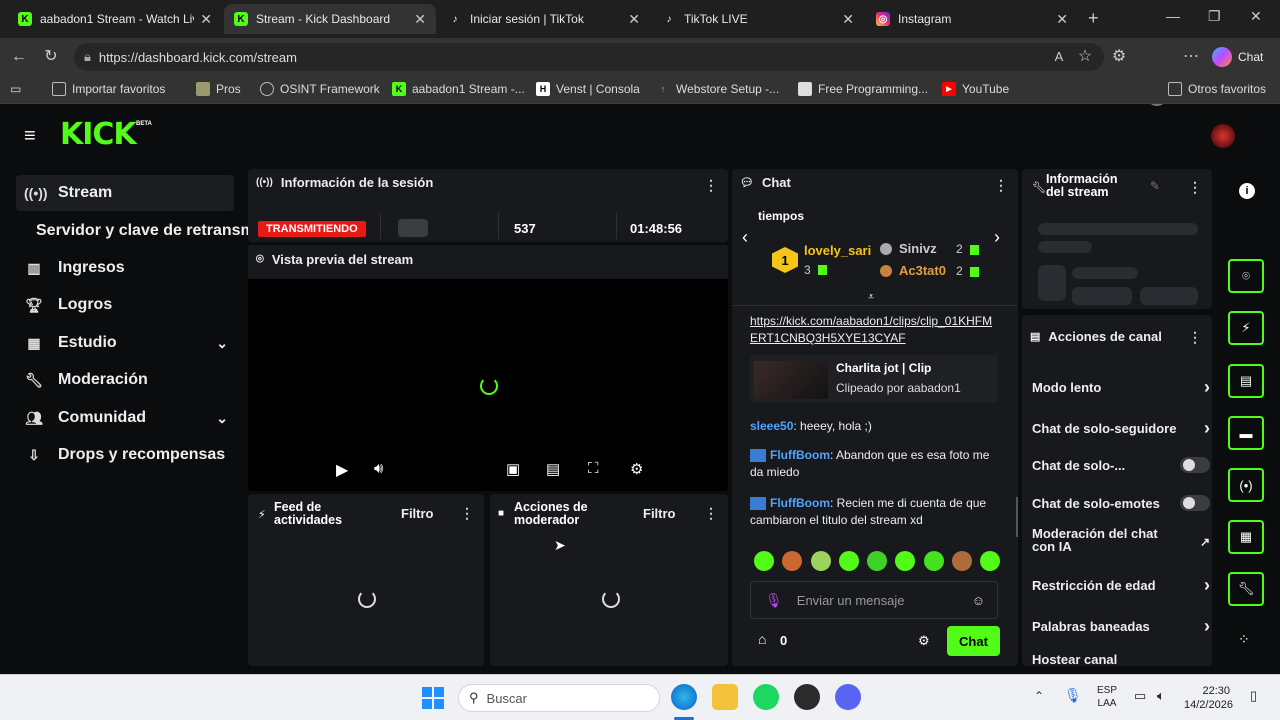 This screenshot has width=1280, height=720. Describe the element at coordinates (636, 469) in the screenshot. I see `settings-gear-icon: ⚙` at that location.